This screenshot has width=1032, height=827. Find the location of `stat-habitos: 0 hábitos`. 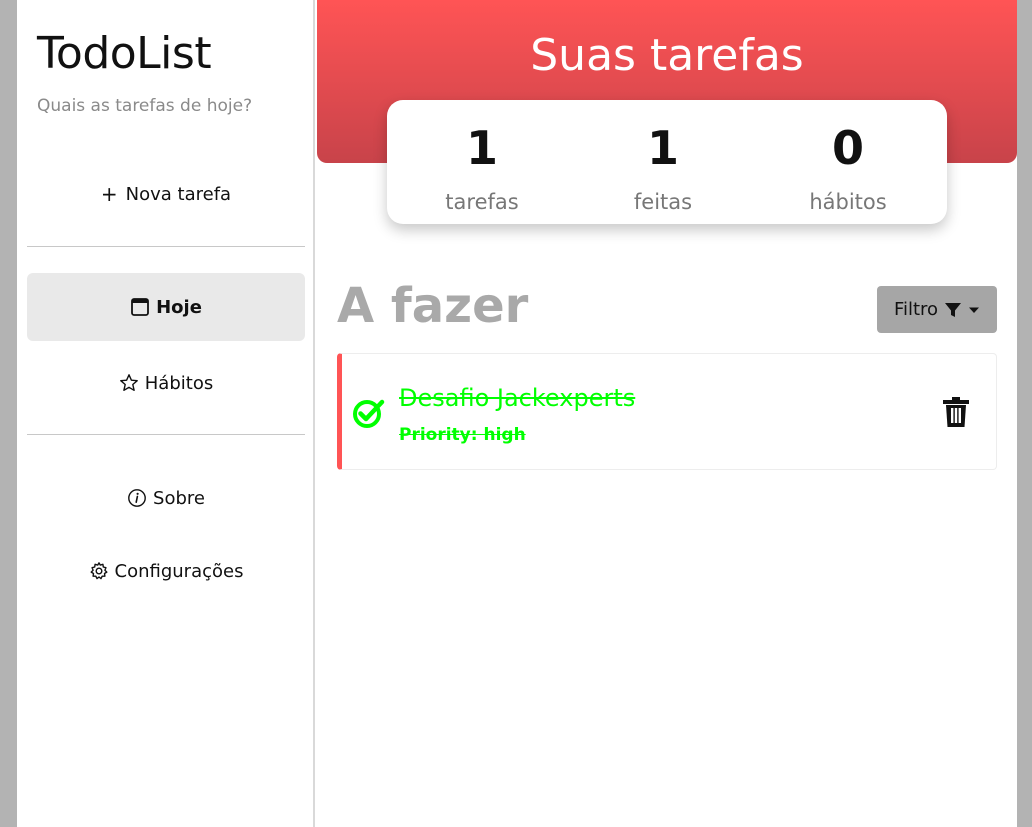

stat-habitos: 0 hábitos is located at coordinates (848, 166).